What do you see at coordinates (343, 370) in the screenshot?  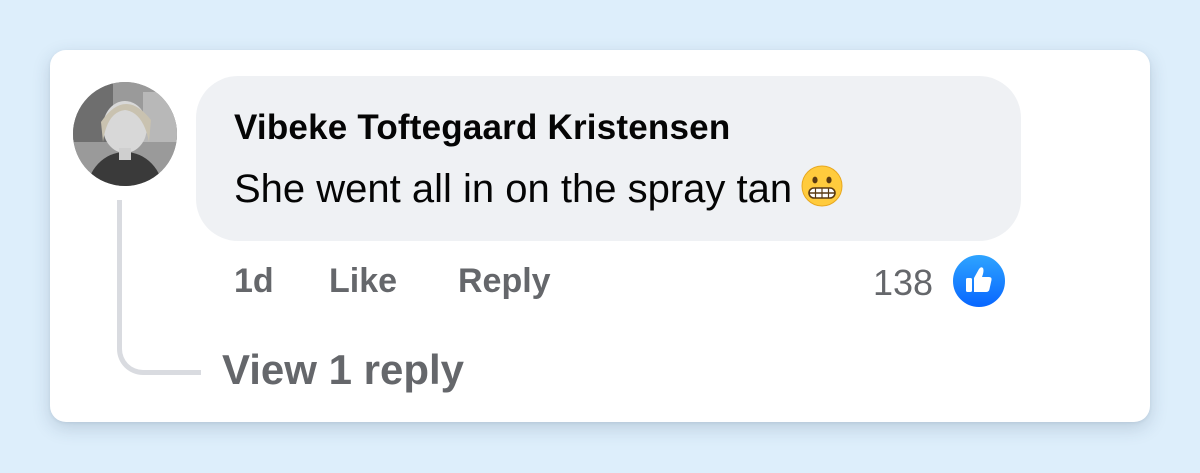 I see `view-replies-link: View 1 reply` at bounding box center [343, 370].